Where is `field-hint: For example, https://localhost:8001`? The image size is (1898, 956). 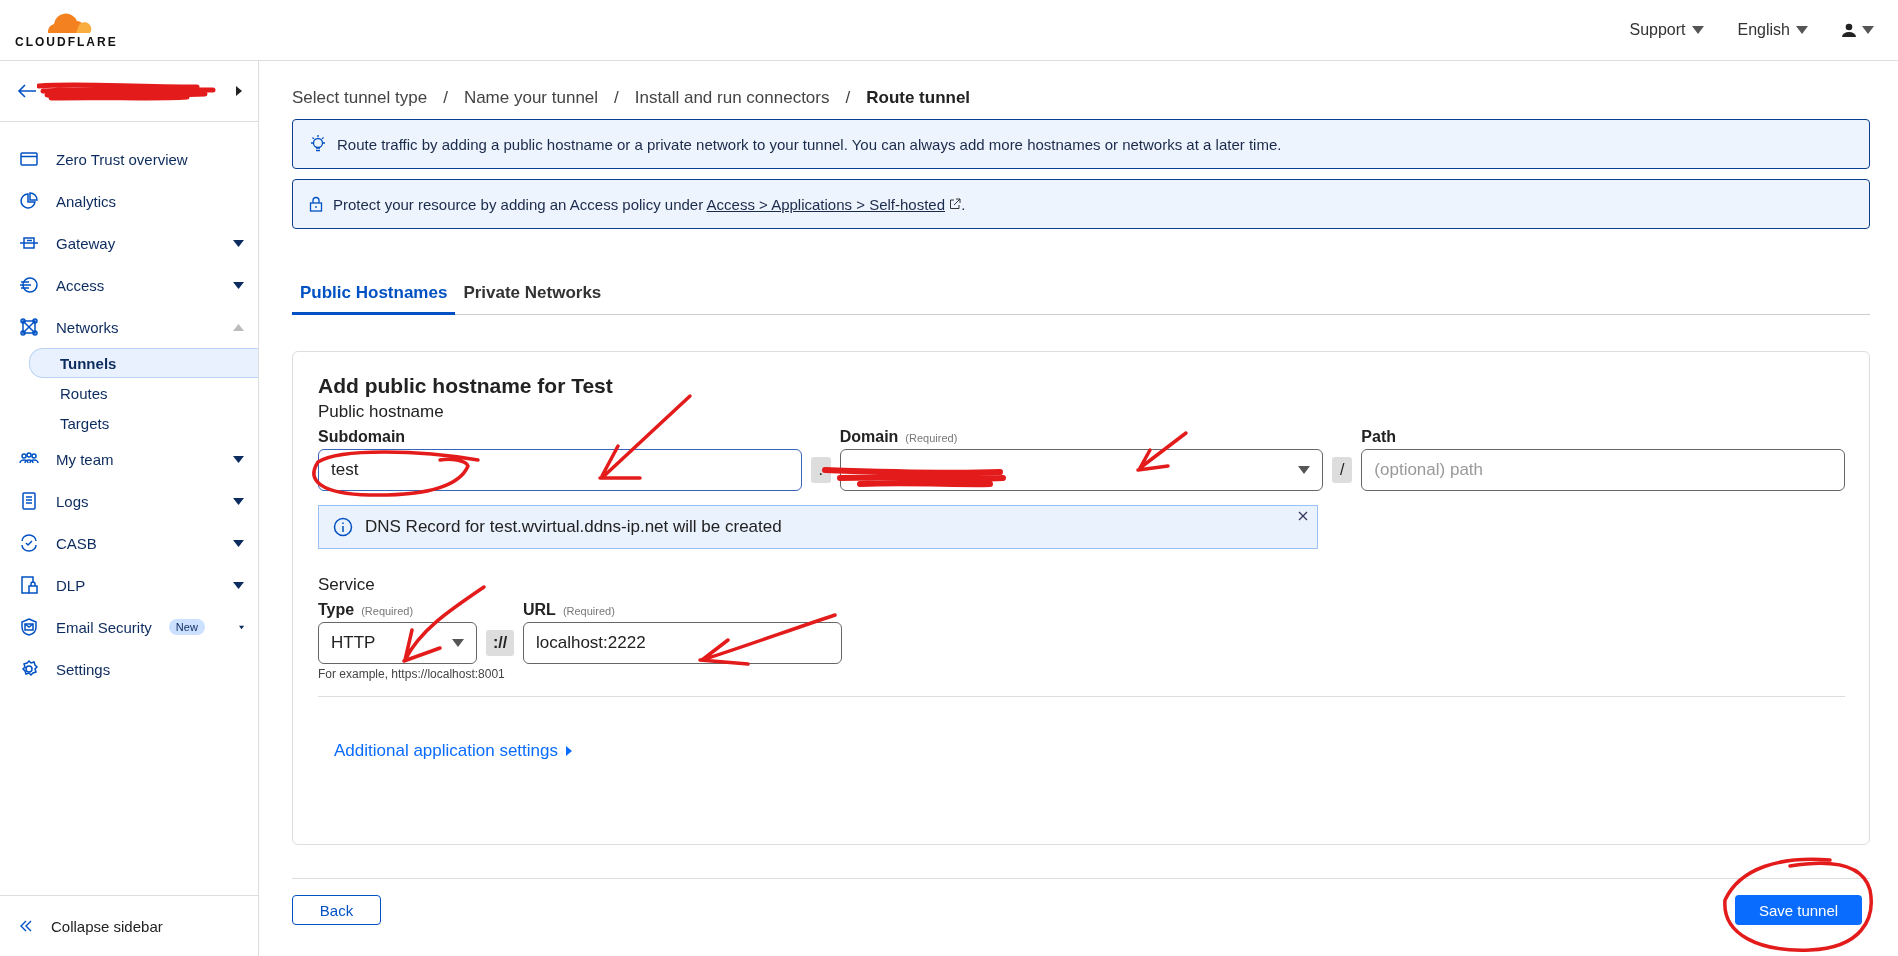 field-hint: For example, https://localhost:8001 is located at coordinates (412, 674).